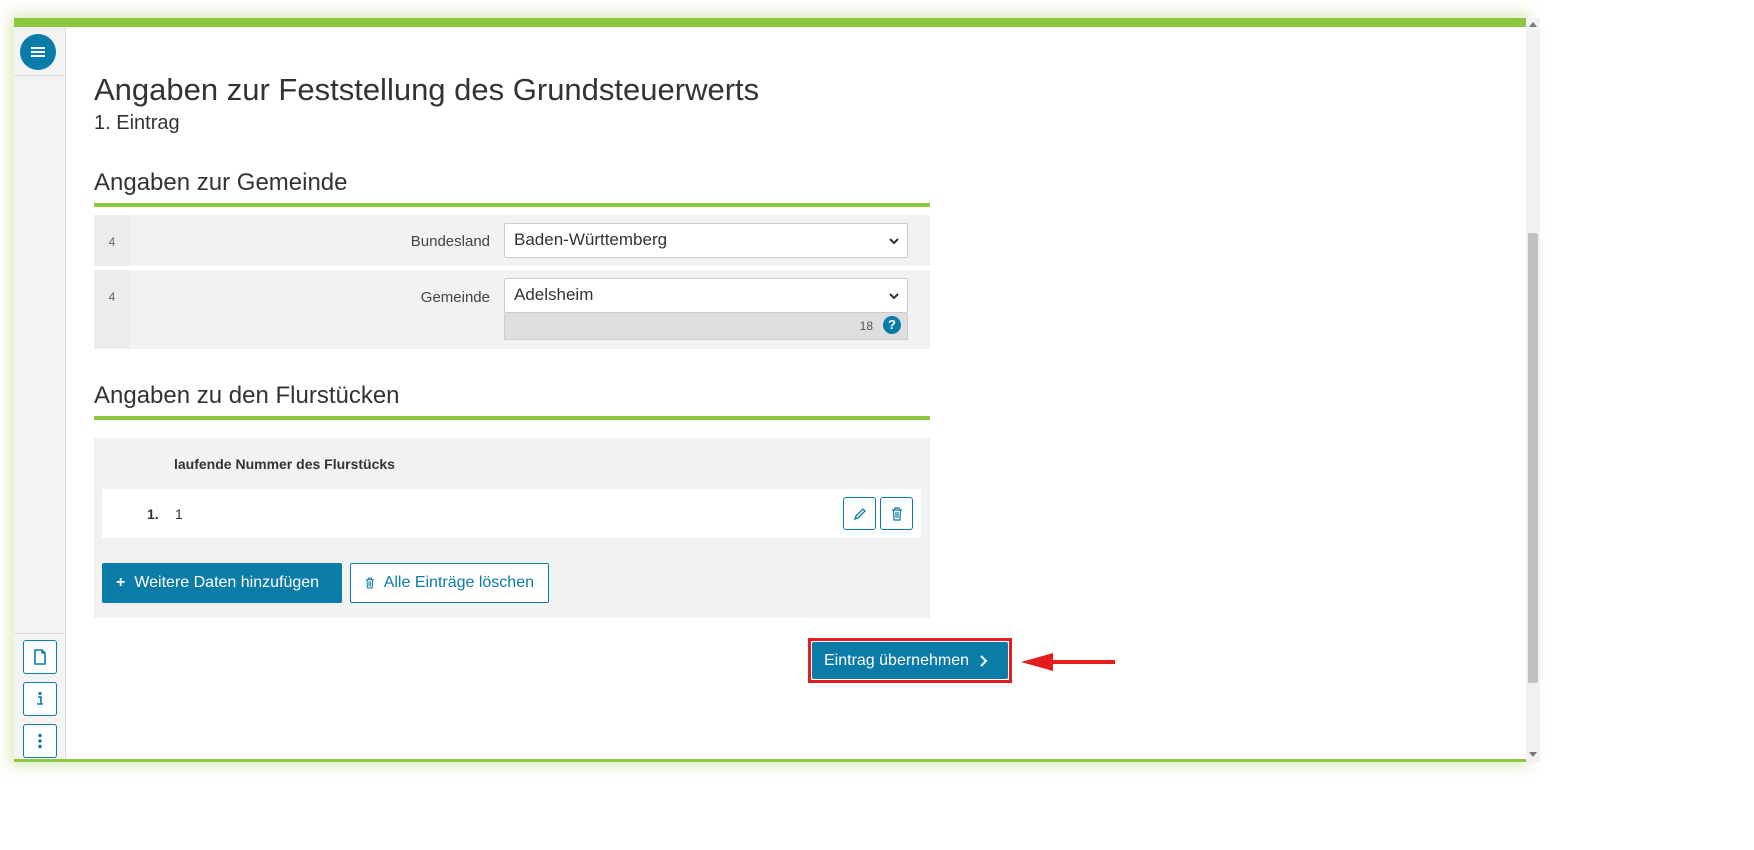 The width and height of the screenshot is (1754, 850). I want to click on document-button, so click(40, 657).